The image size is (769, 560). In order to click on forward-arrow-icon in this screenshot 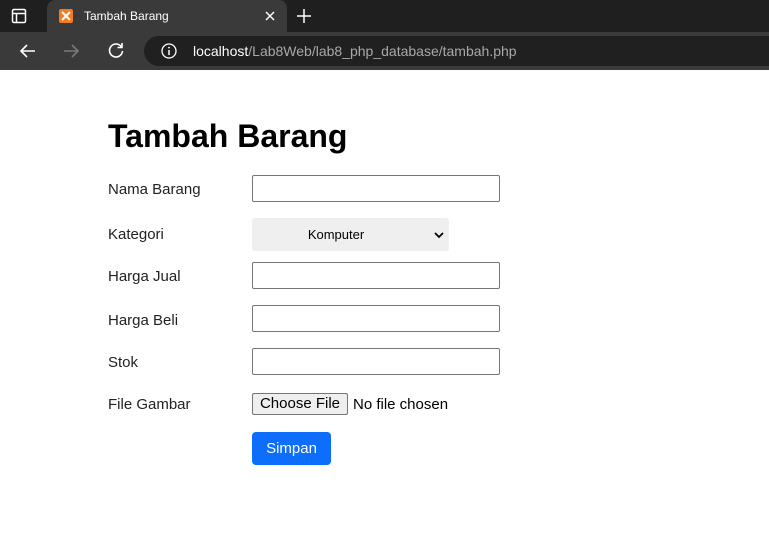, I will do `click(71, 51)`.